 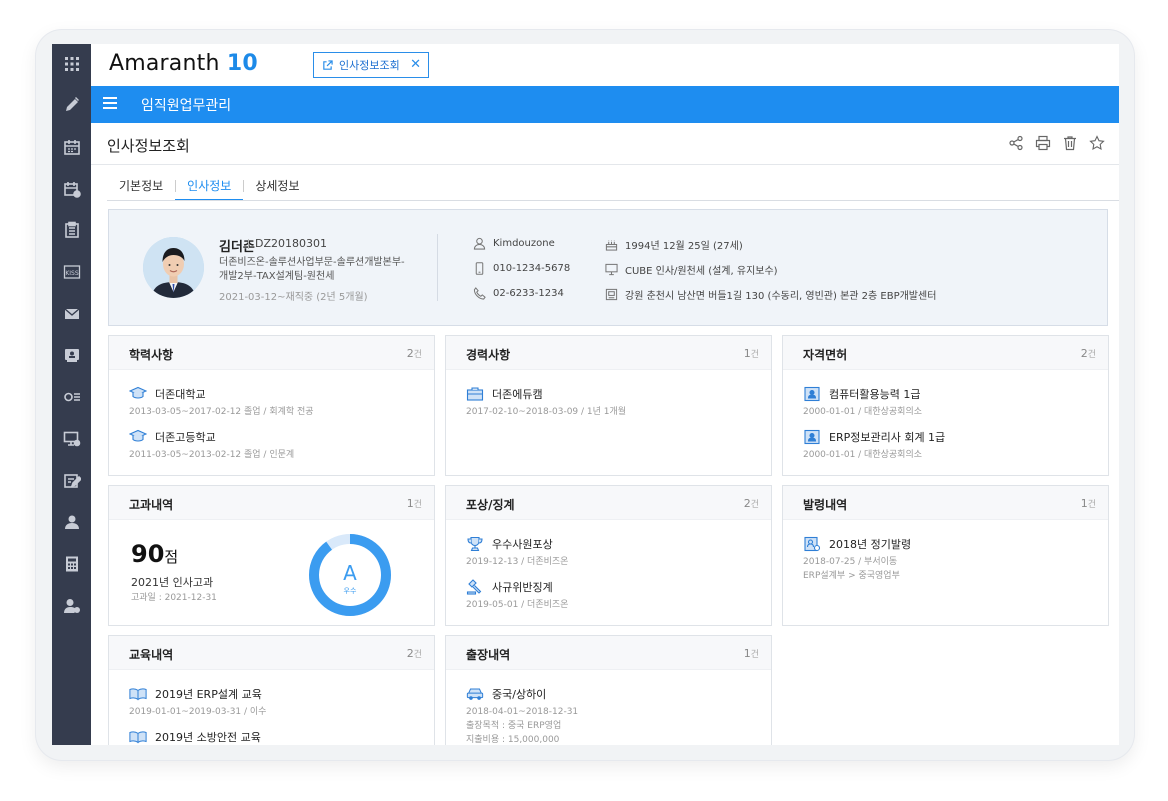 I want to click on evaluation-date: 고과일 : 2021-12-31, so click(x=174, y=598).